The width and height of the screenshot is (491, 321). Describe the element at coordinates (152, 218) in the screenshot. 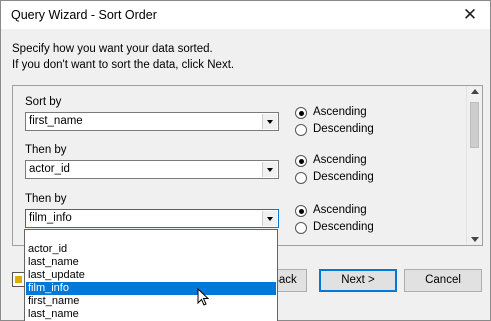

I see `then-by-combo-2: film_info` at that location.